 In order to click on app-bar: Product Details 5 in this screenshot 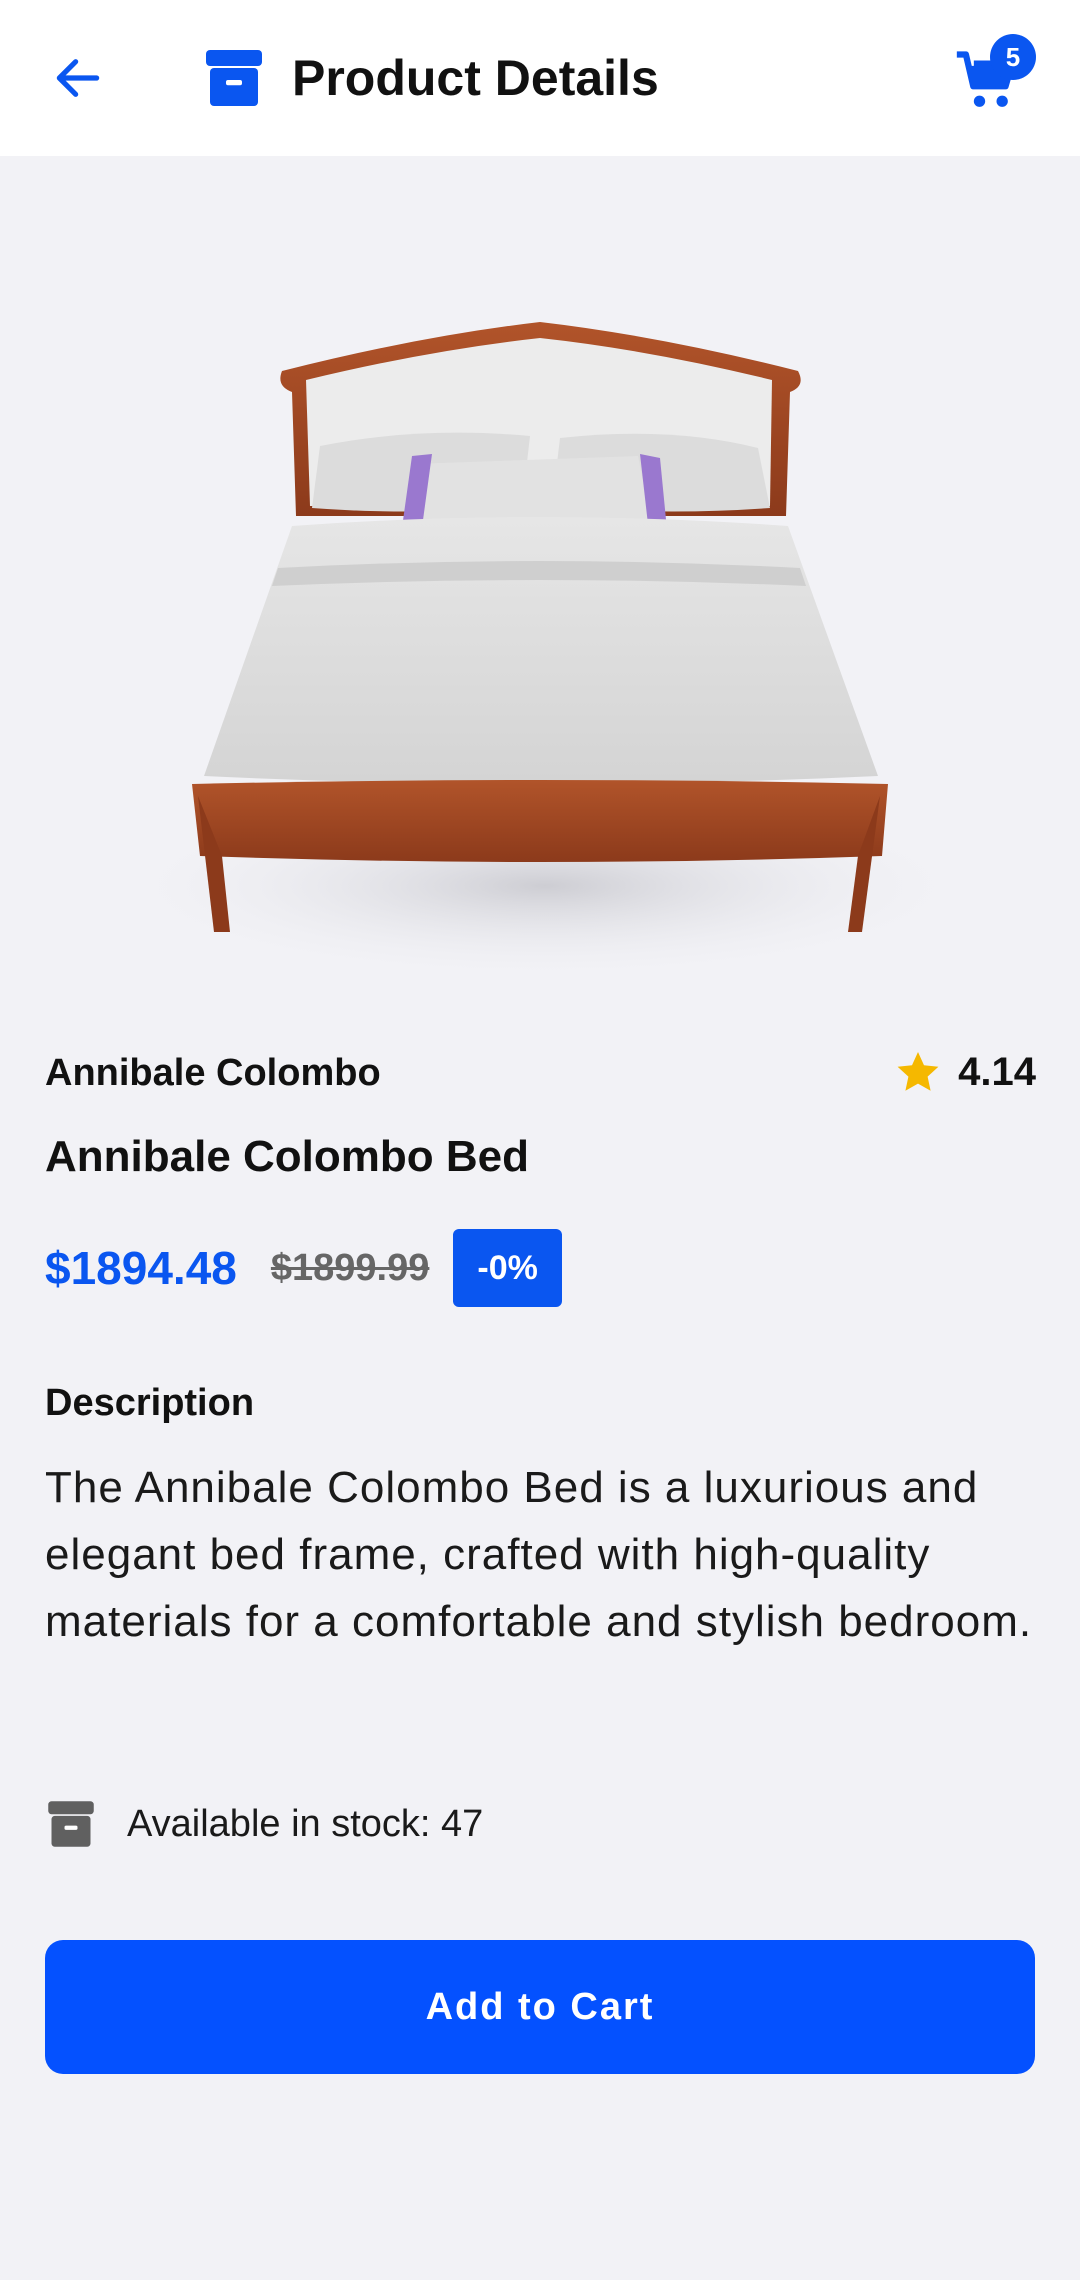, I will do `click(540, 78)`.